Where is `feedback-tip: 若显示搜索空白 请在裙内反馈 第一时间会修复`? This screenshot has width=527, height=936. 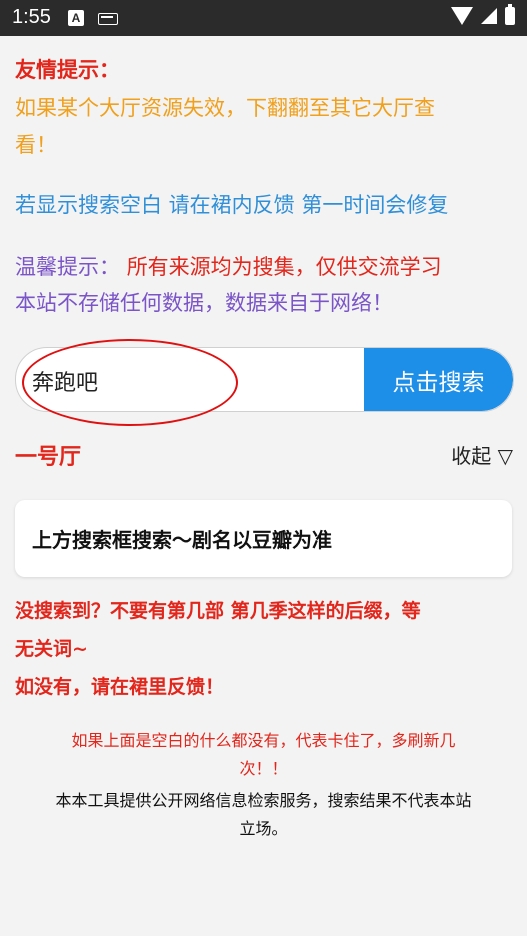 feedback-tip: 若显示搜索空白 请在裙内反馈 第一时间会修复 is located at coordinates (232, 205).